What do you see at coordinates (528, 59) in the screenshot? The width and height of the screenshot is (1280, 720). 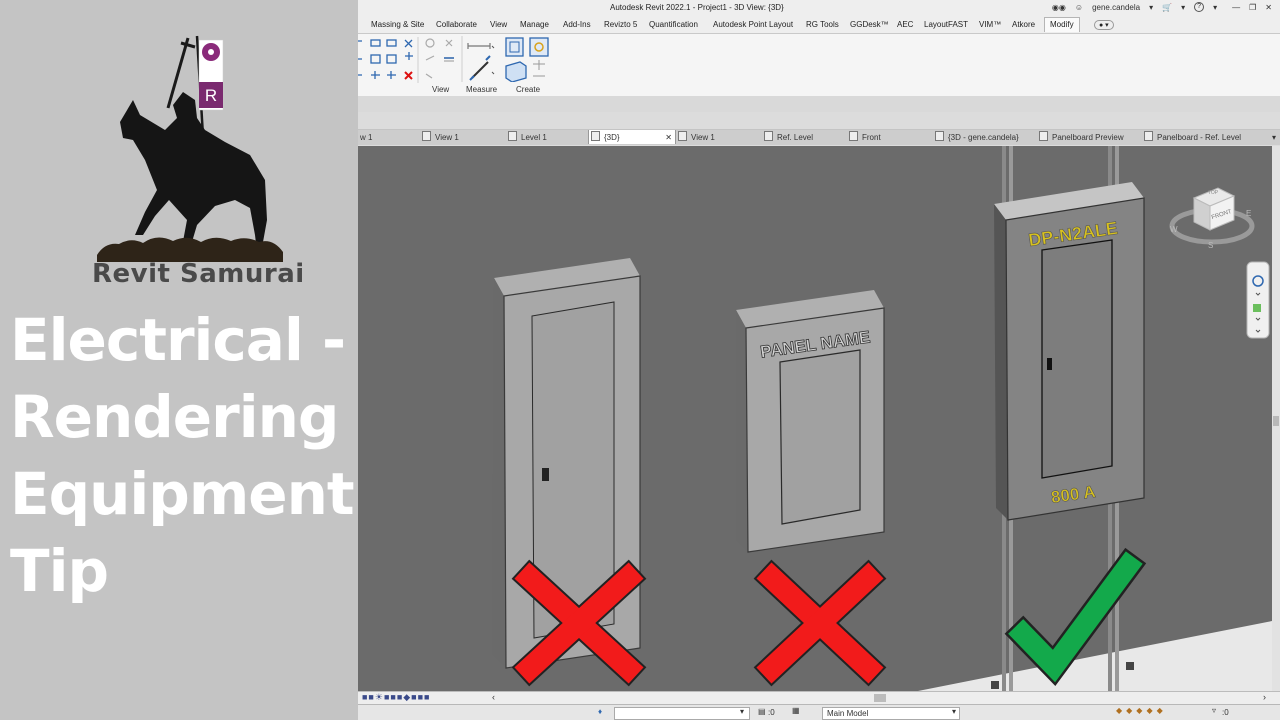 I see `create-tools-icon` at bounding box center [528, 59].